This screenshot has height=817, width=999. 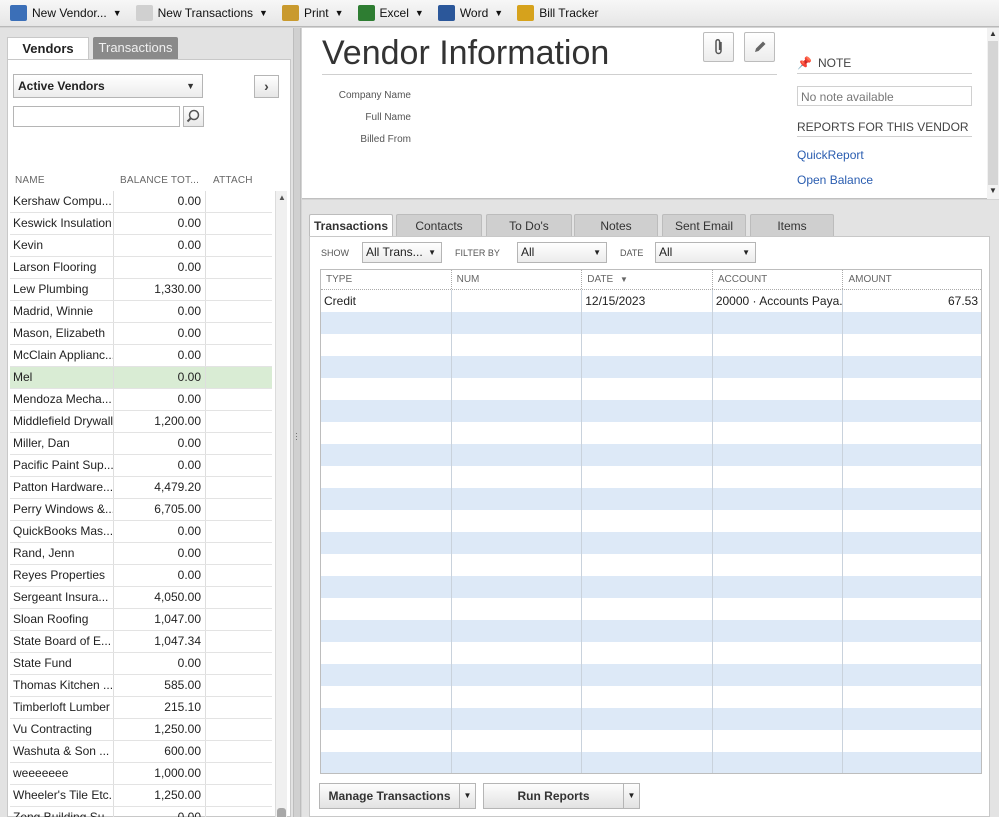 I want to click on vendor-row: Wheeler's Tile Etc. 1,250.00, so click(x=141, y=796).